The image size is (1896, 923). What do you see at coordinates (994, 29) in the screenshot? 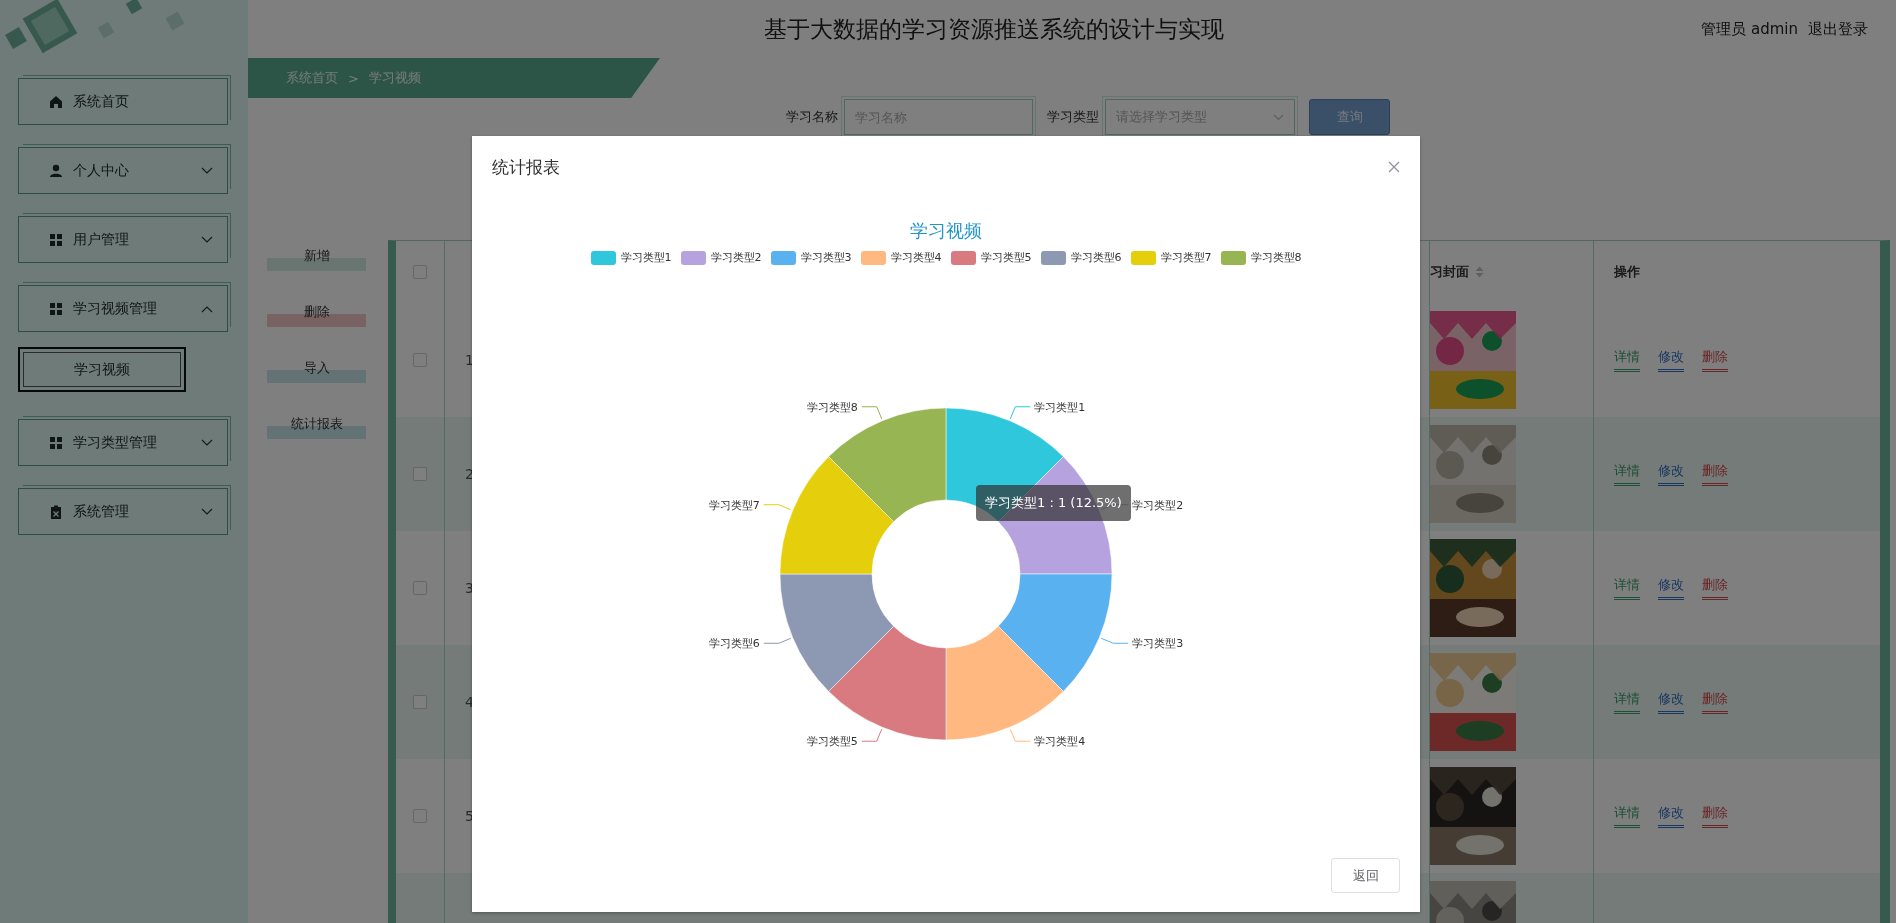
I see `page-title: 基于大数据的学习资源推送系统的设计与实现` at bounding box center [994, 29].